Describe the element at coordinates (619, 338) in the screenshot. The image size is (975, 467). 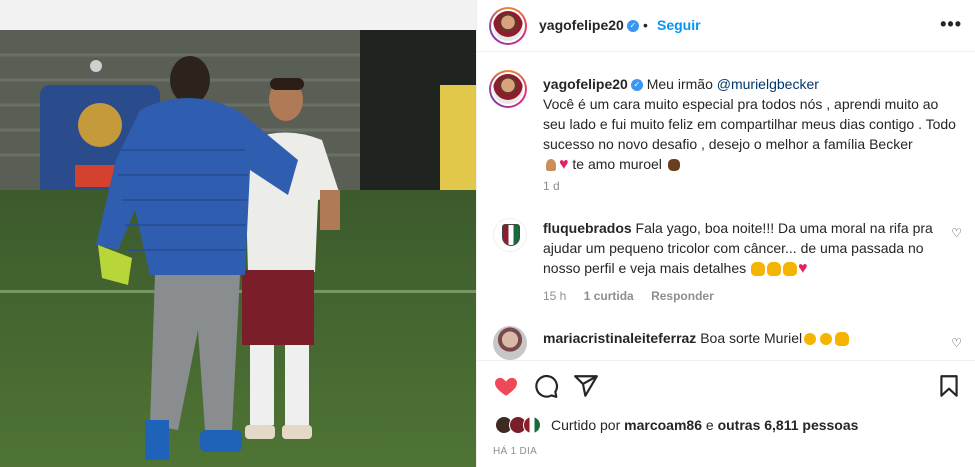
I see `comment-author: mariacristinaleiteferraz` at that location.